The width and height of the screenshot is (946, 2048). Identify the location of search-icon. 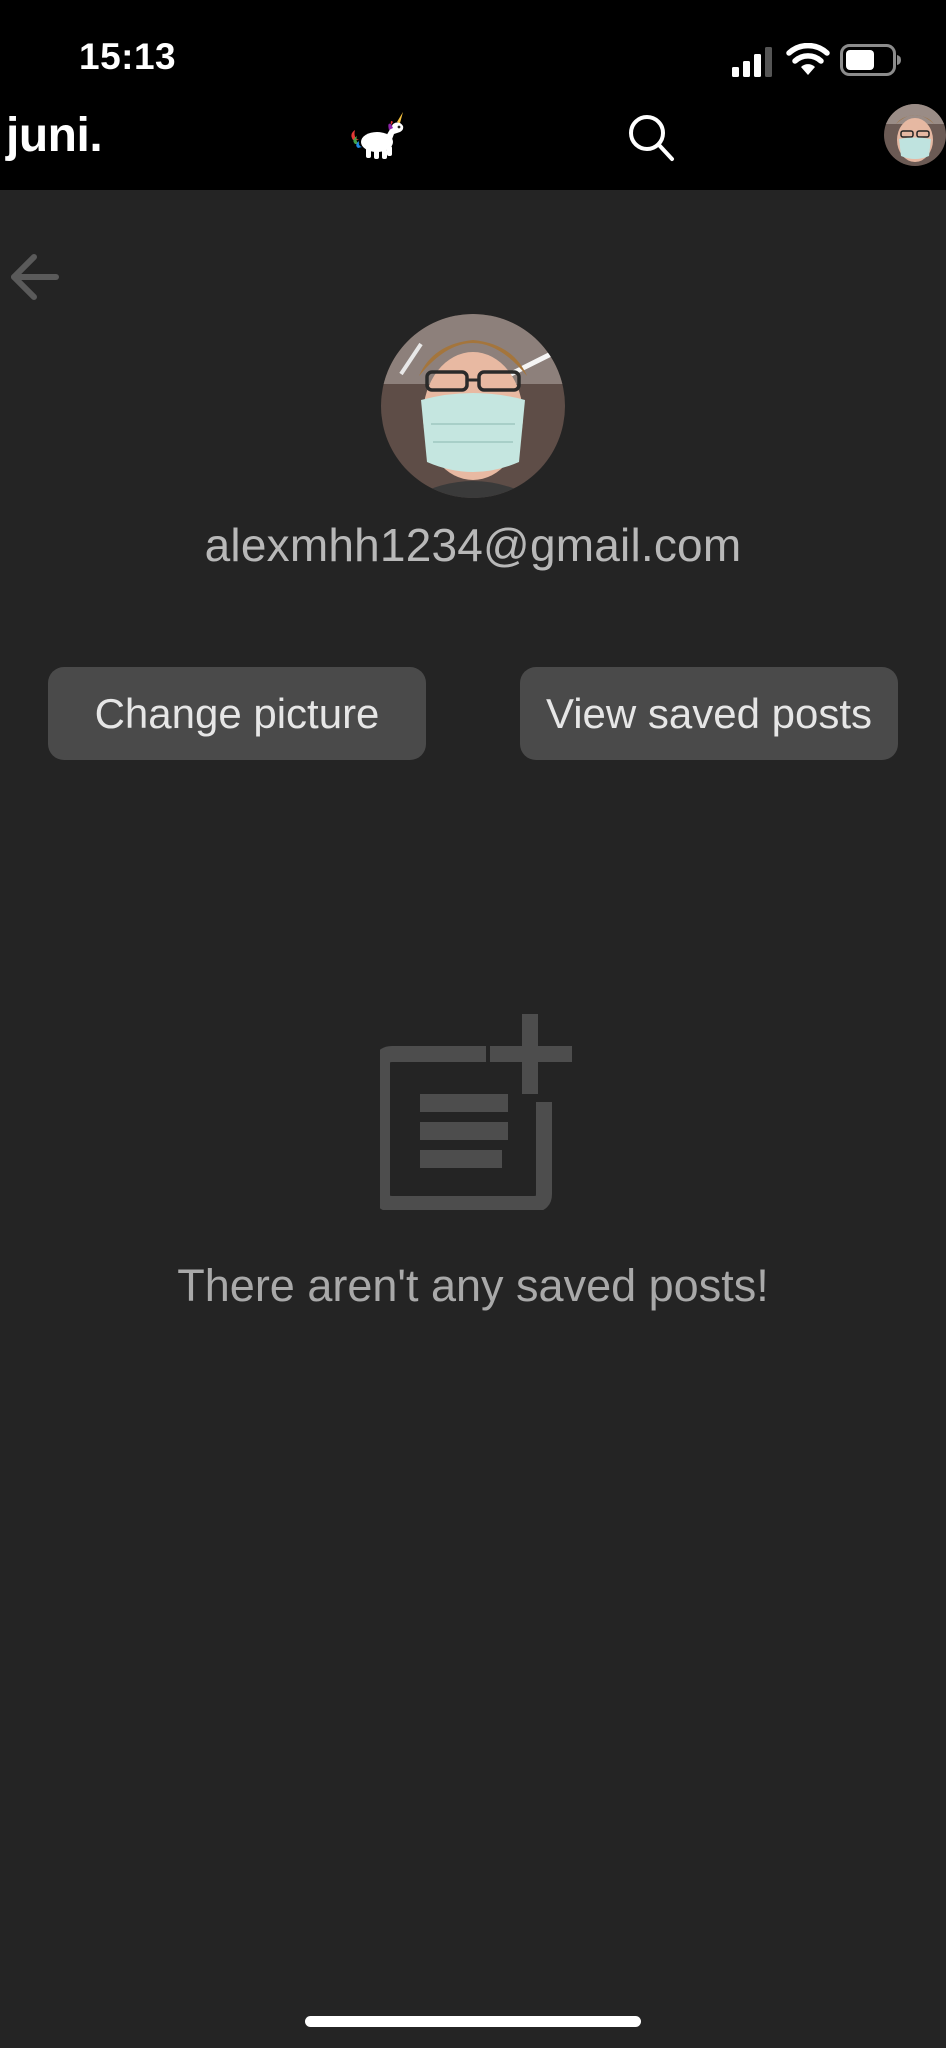
(651, 138).